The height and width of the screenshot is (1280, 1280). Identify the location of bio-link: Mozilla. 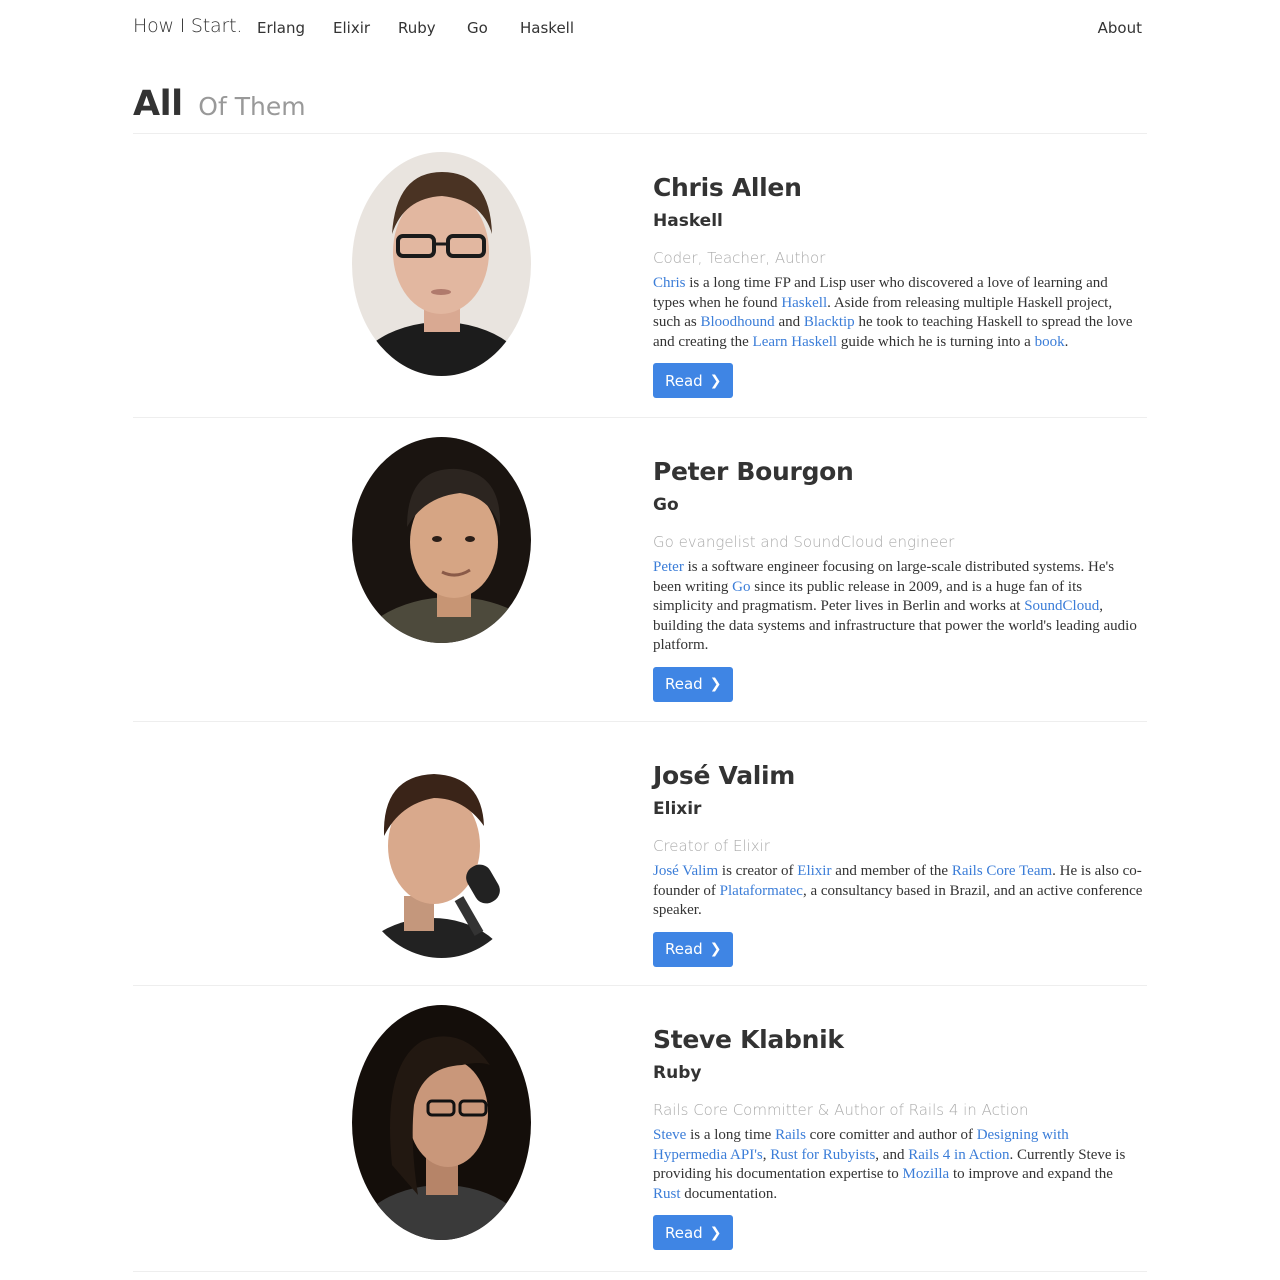
(926, 1174).